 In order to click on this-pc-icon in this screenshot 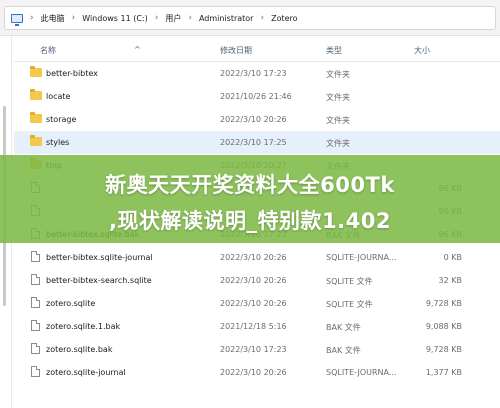, I will do `click(17, 19)`.